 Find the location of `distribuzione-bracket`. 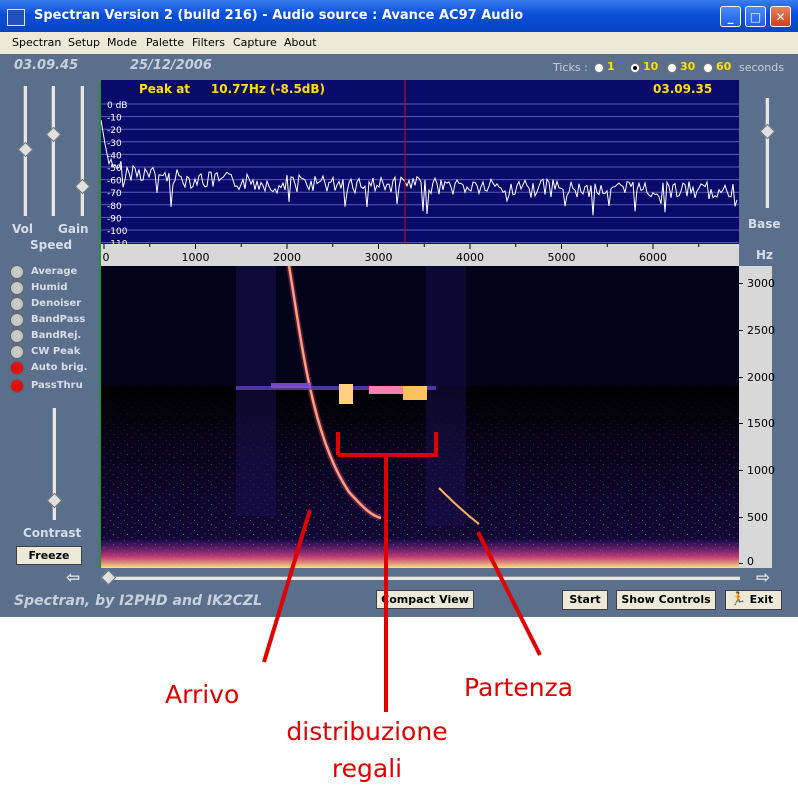

distribuzione-bracket is located at coordinates (387, 444).